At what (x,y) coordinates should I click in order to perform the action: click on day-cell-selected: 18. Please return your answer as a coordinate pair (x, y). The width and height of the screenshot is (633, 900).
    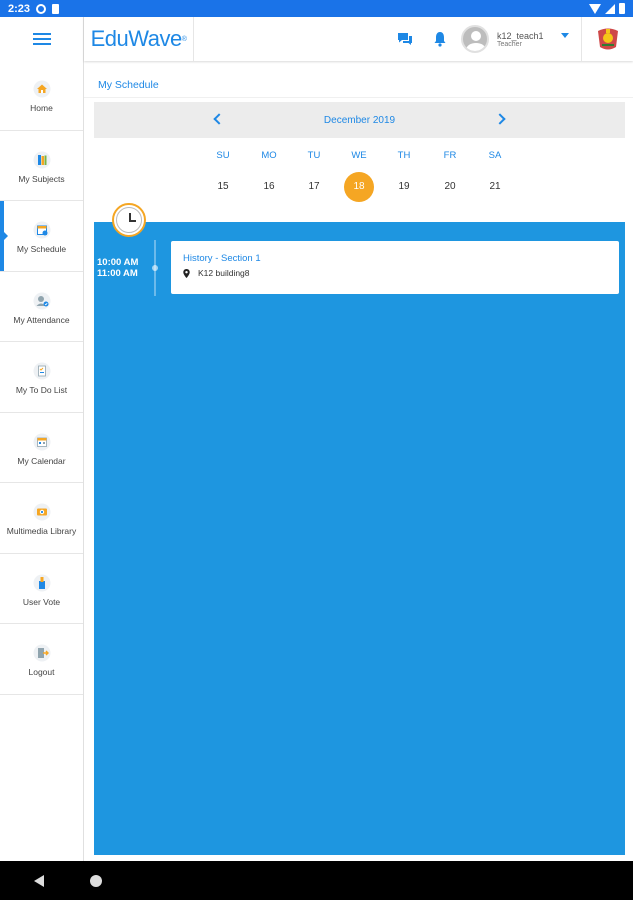
    Looking at the image, I should click on (359, 187).